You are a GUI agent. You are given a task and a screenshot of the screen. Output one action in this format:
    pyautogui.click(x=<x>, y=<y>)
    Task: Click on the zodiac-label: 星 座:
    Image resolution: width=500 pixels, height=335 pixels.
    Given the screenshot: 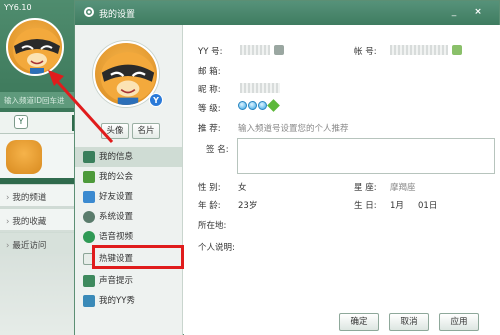 What is the action you would take?
    pyautogui.click(x=365, y=188)
    